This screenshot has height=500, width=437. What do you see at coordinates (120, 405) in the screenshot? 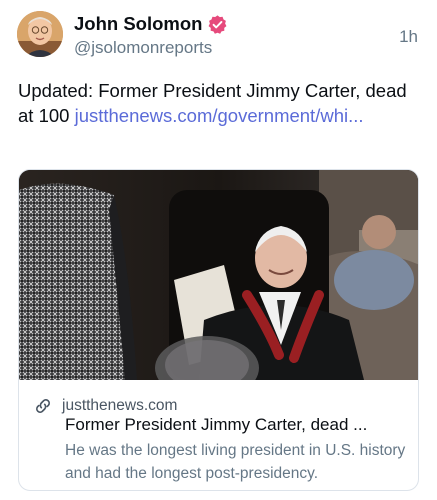
I see `link-card-domain: justthenews.com` at bounding box center [120, 405].